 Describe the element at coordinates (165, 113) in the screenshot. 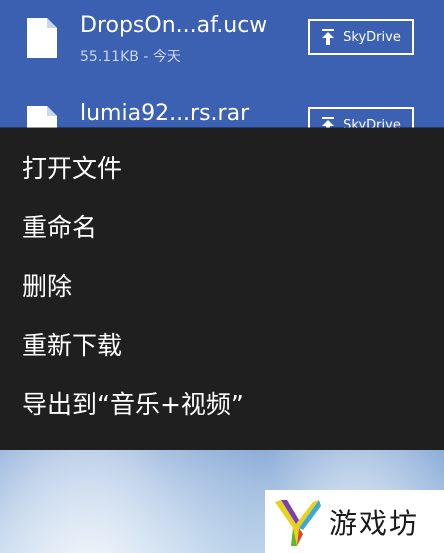

I see `file-name: lumia92...rs.rar` at that location.